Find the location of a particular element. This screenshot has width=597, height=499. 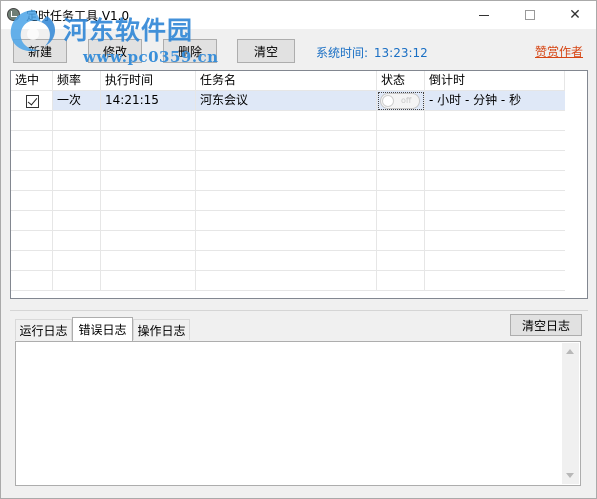

row-exec-time: 14:21:15 is located at coordinates (148, 101).